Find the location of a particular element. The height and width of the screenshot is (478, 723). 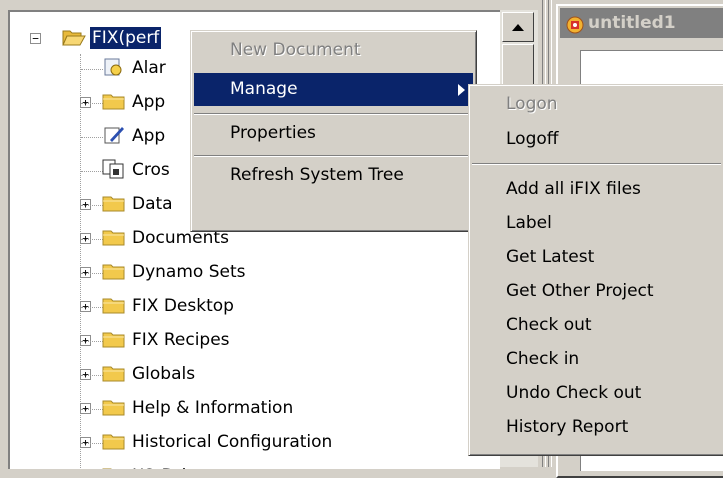

scroll-up-button is located at coordinates (518, 27).